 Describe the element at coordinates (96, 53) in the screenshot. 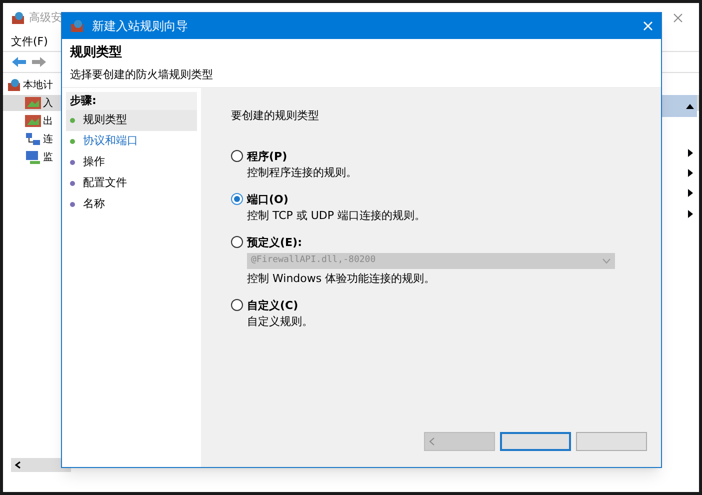

I see `page-heading: 规则类型` at that location.